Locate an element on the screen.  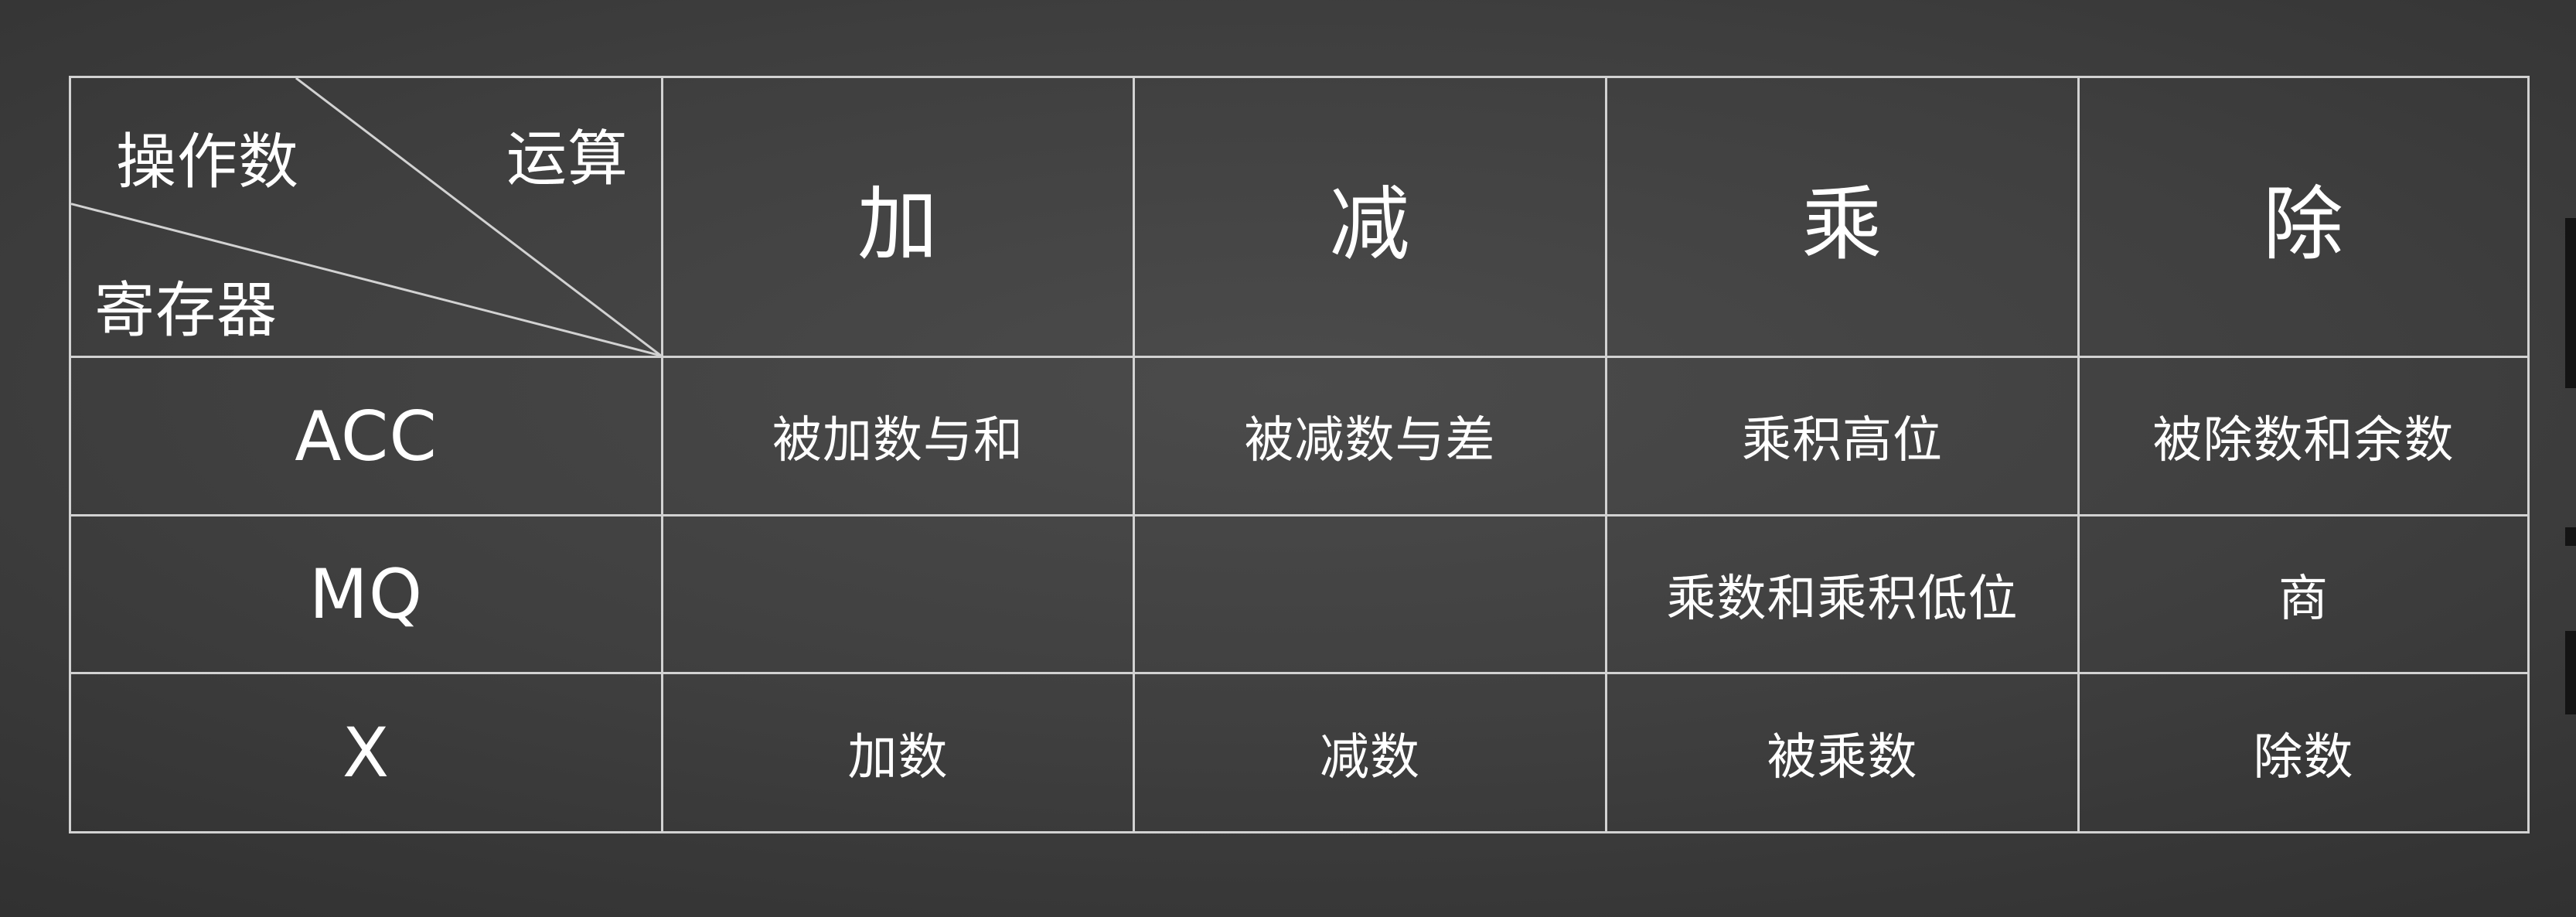
header-add: 加 is located at coordinates (898, 217).